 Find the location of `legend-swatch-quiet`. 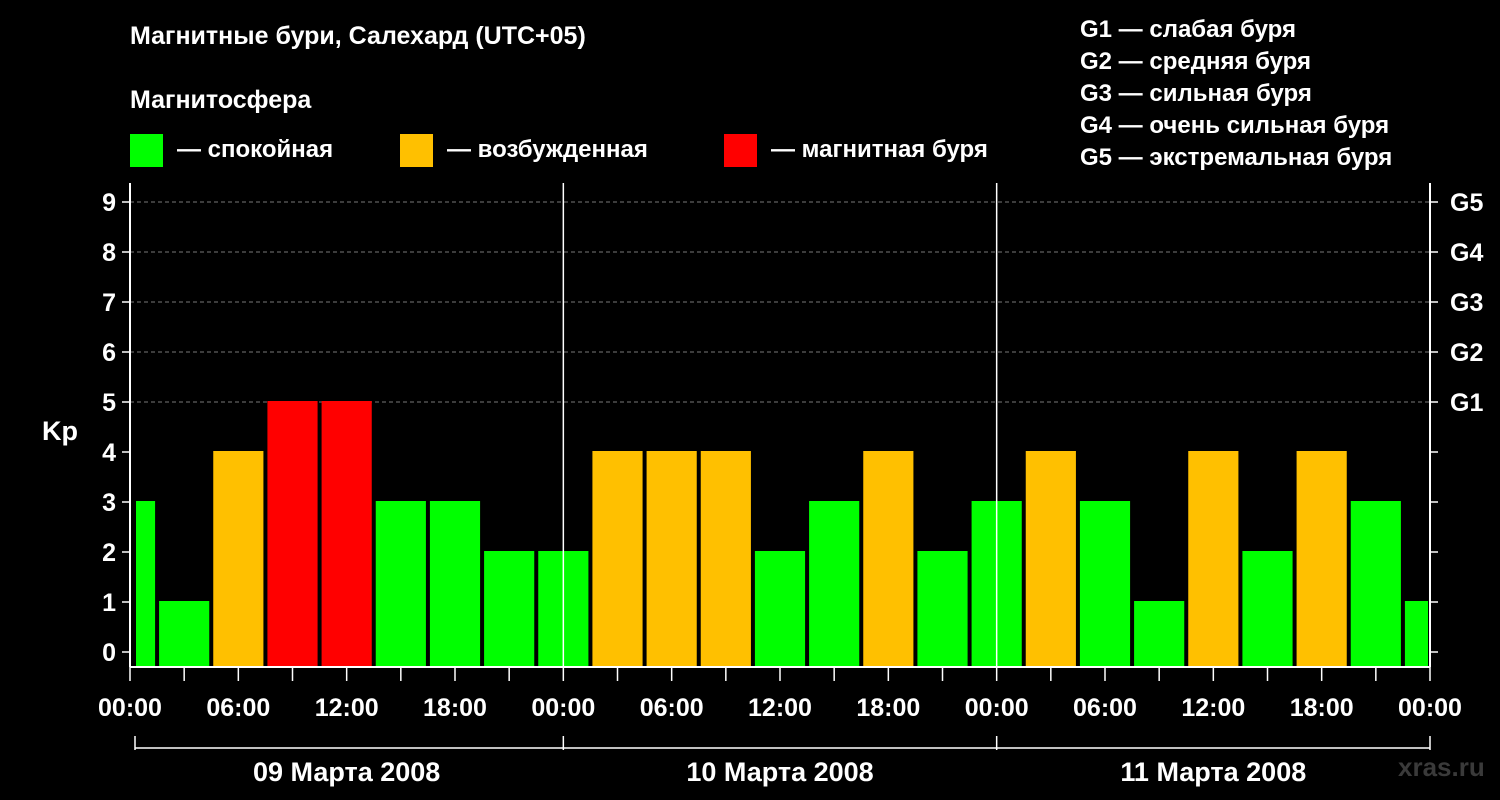

legend-swatch-quiet is located at coordinates (146, 150).